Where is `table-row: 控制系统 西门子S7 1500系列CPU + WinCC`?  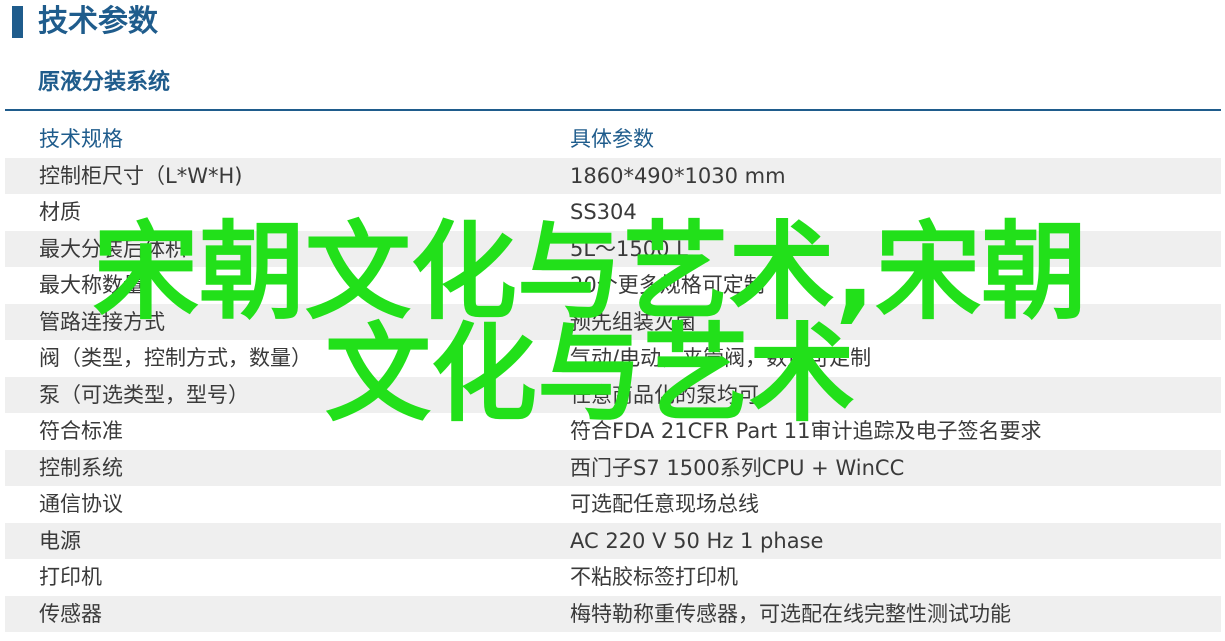
table-row: 控制系统 西门子S7 1500系列CPU + WinCC is located at coordinates (613, 467).